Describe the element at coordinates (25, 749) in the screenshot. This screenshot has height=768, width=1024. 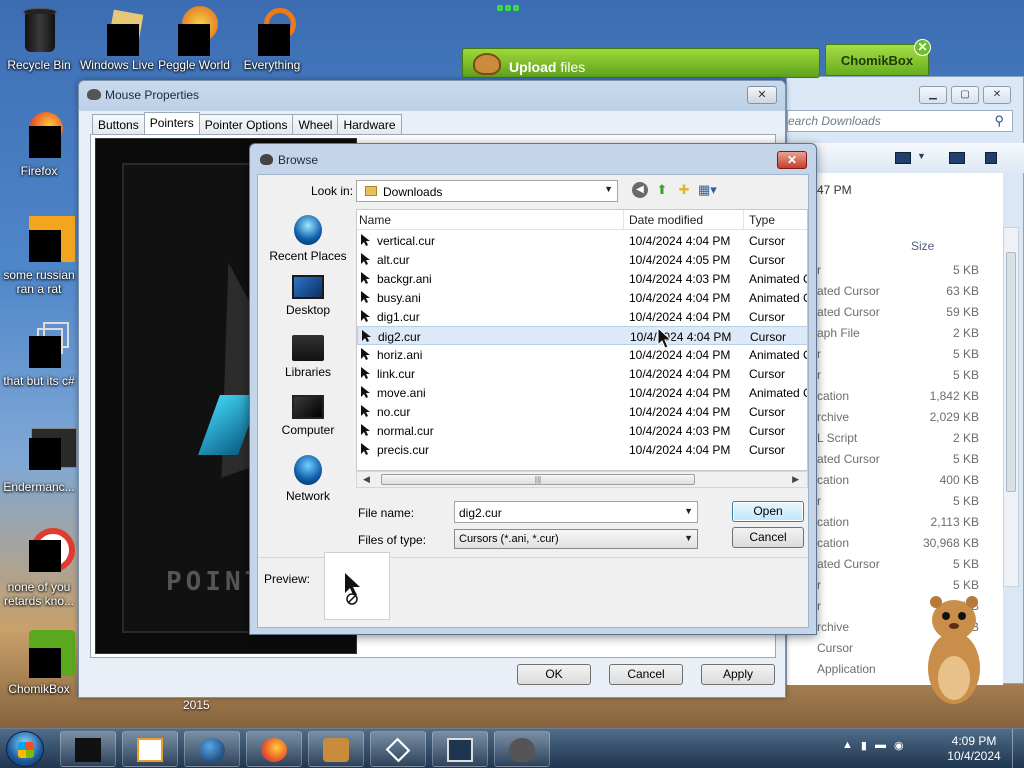
I see `start-button` at that location.